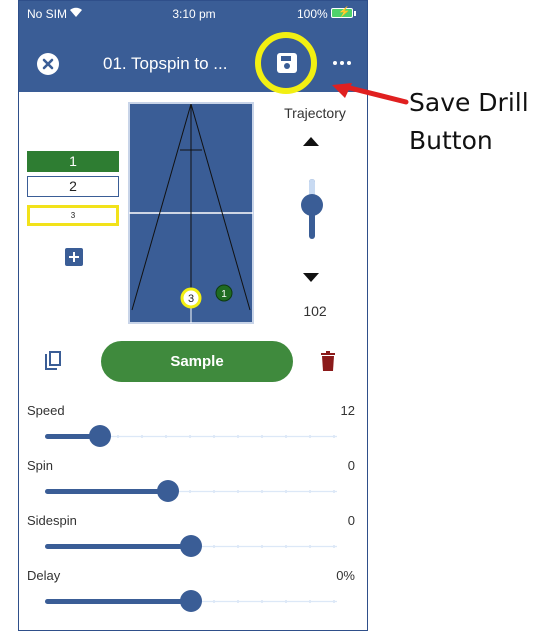 The width and height of the screenshot is (538, 631). What do you see at coordinates (74, 257) in the screenshot?
I see `add-ball-button` at bounding box center [74, 257].